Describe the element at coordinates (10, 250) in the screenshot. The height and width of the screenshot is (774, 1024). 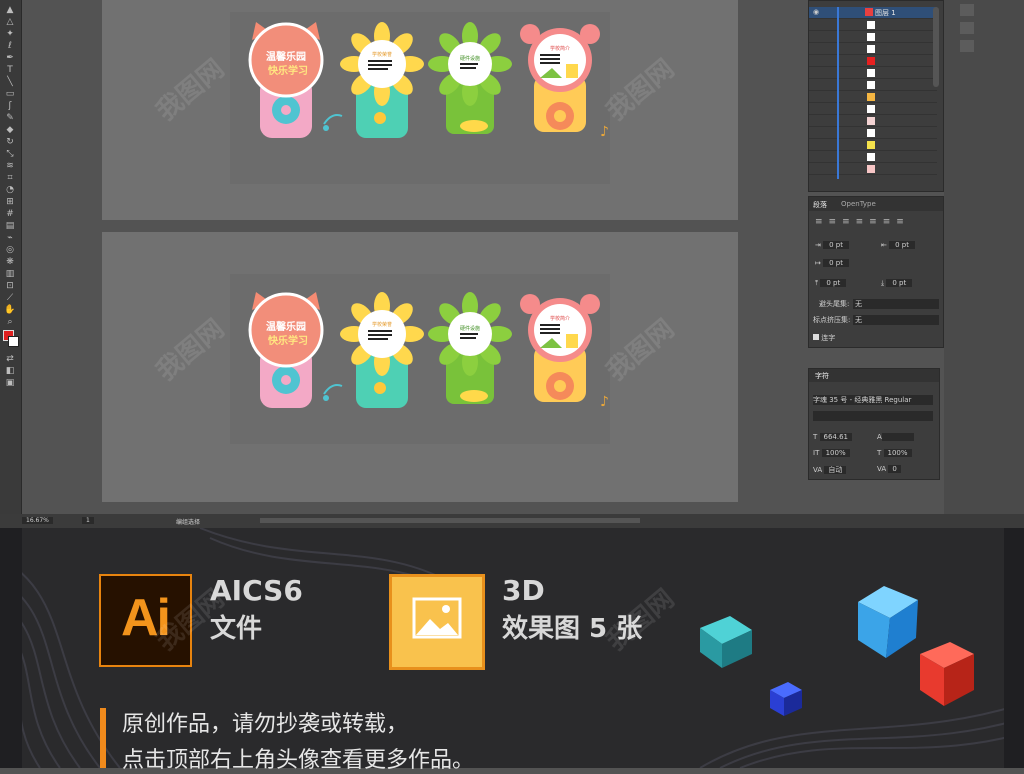
I see `blend-tool-icon: ◎` at that location.